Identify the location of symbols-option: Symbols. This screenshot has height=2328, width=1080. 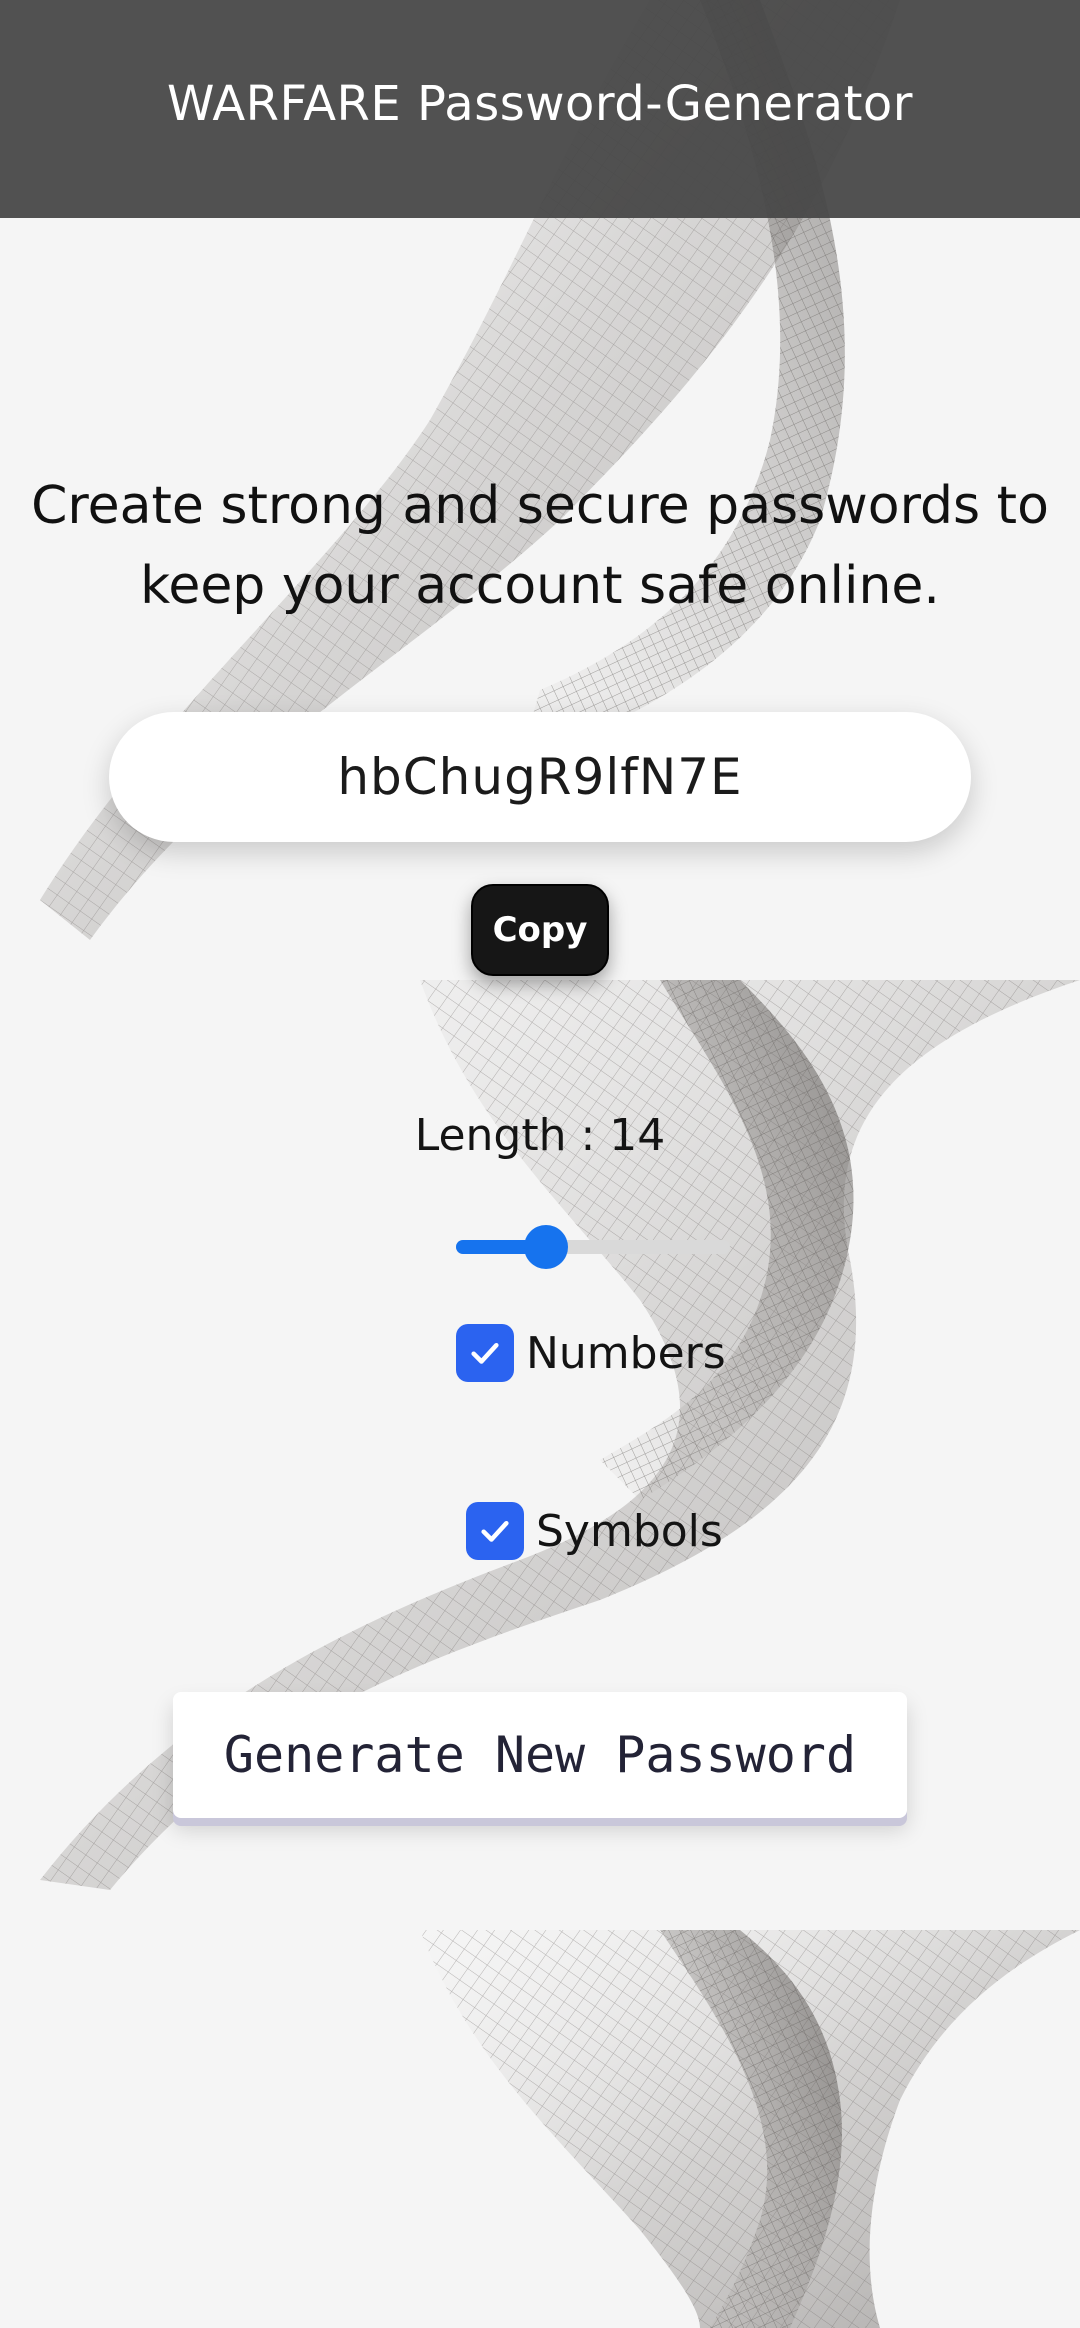
(594, 1531).